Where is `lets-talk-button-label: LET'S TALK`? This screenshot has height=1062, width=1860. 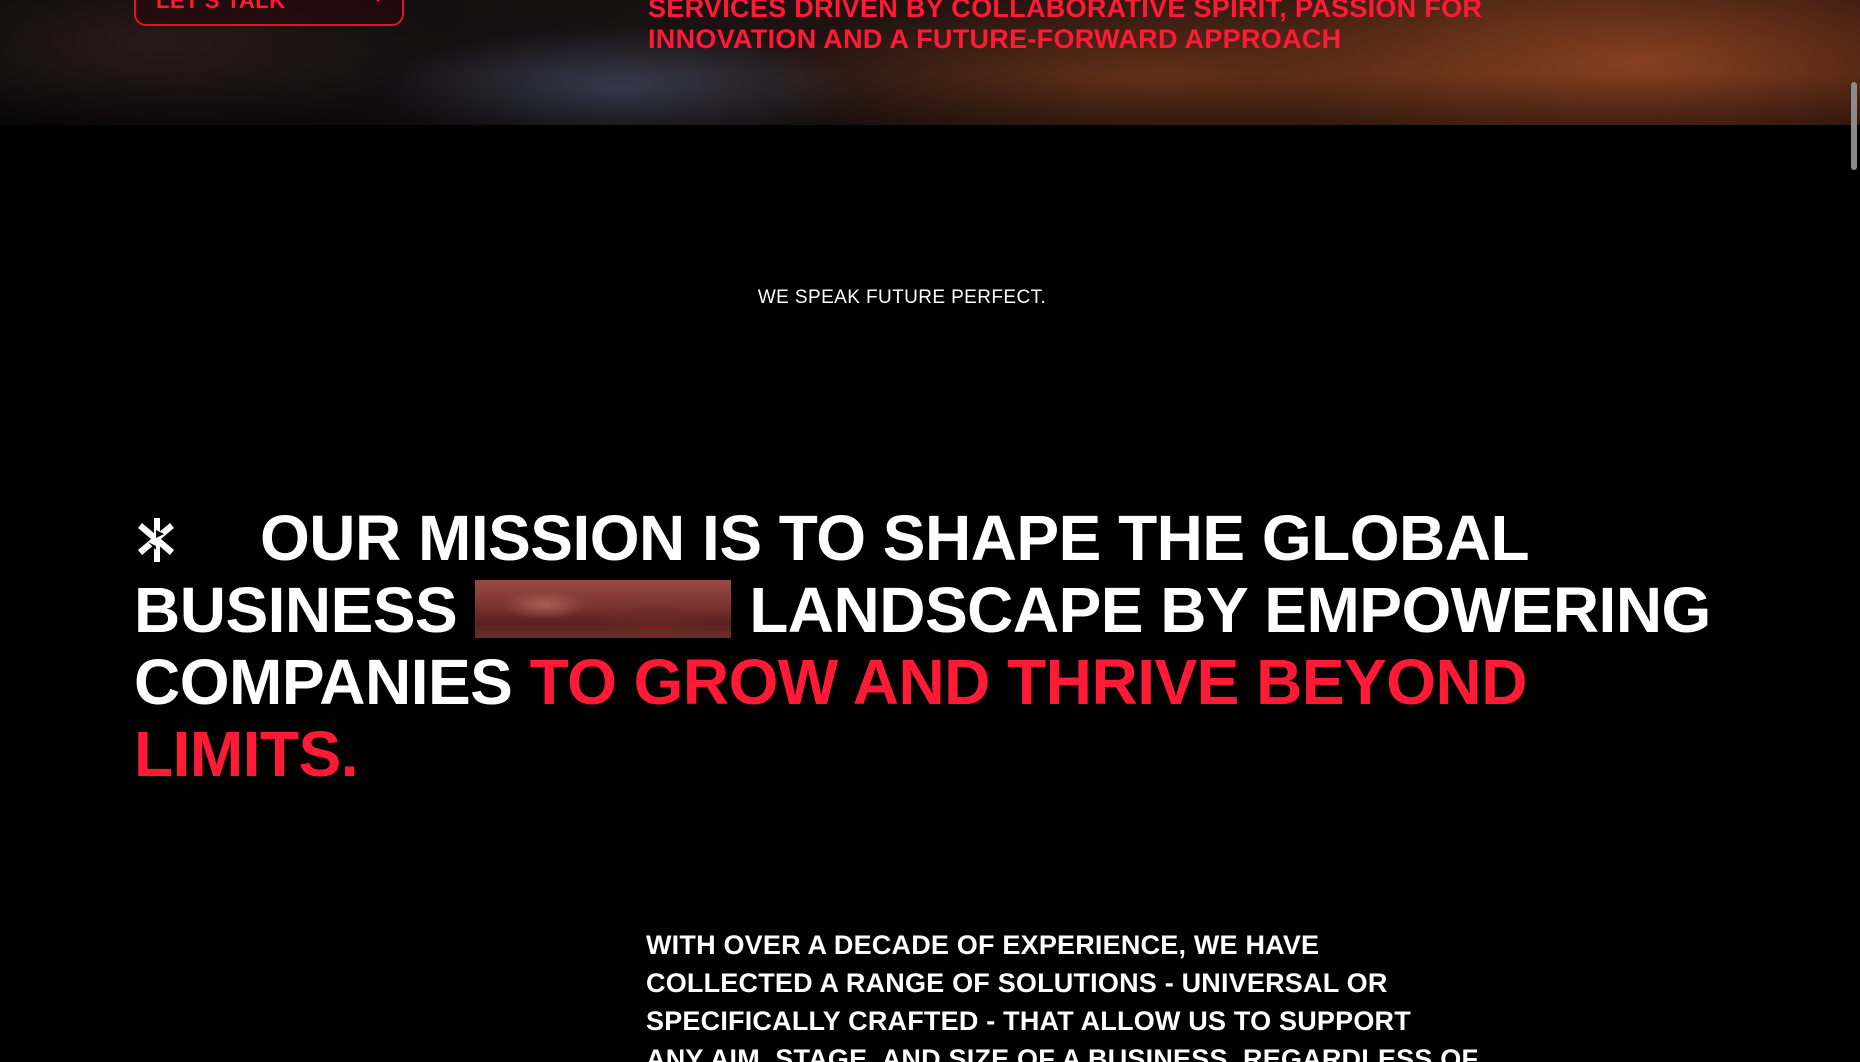 lets-talk-button-label: LET'S TALK is located at coordinates (221, 6).